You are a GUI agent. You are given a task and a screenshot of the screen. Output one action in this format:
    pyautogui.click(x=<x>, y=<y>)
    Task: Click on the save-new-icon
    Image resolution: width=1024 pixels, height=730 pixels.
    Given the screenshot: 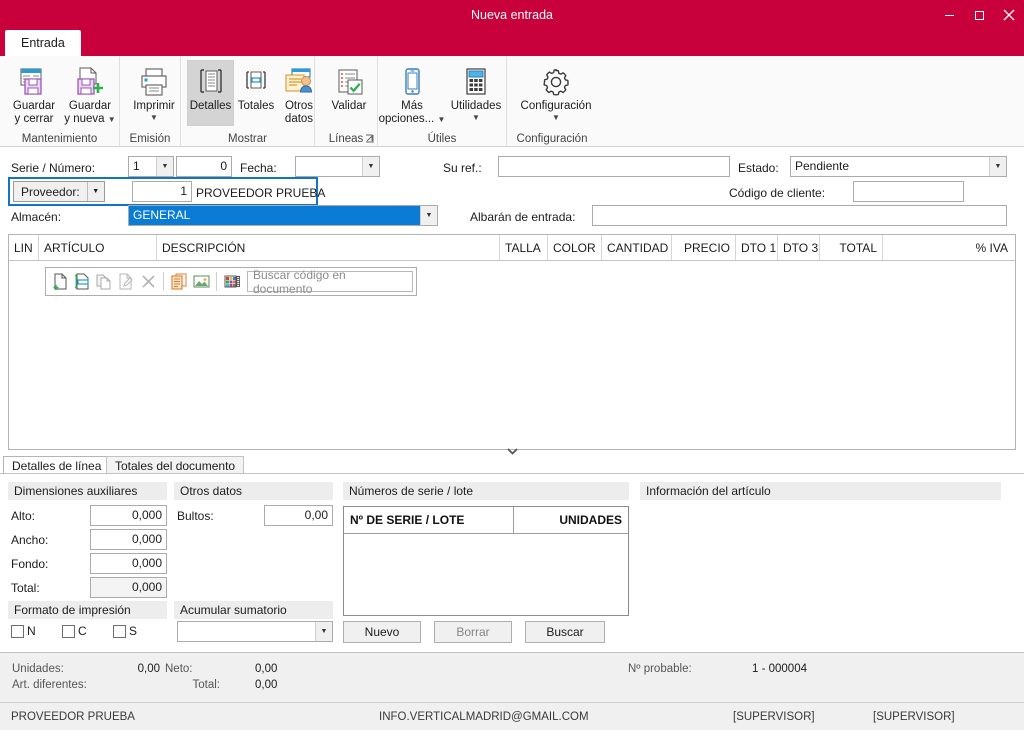 What is the action you would take?
    pyautogui.click(x=90, y=82)
    